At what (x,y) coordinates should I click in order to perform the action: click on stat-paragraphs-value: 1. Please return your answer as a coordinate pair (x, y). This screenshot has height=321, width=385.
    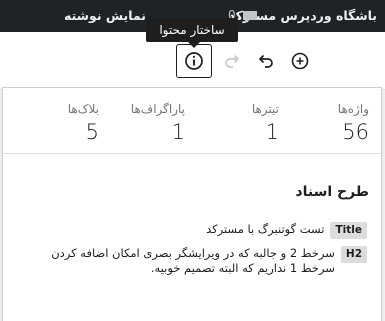
    Looking at the image, I should click on (178, 132).